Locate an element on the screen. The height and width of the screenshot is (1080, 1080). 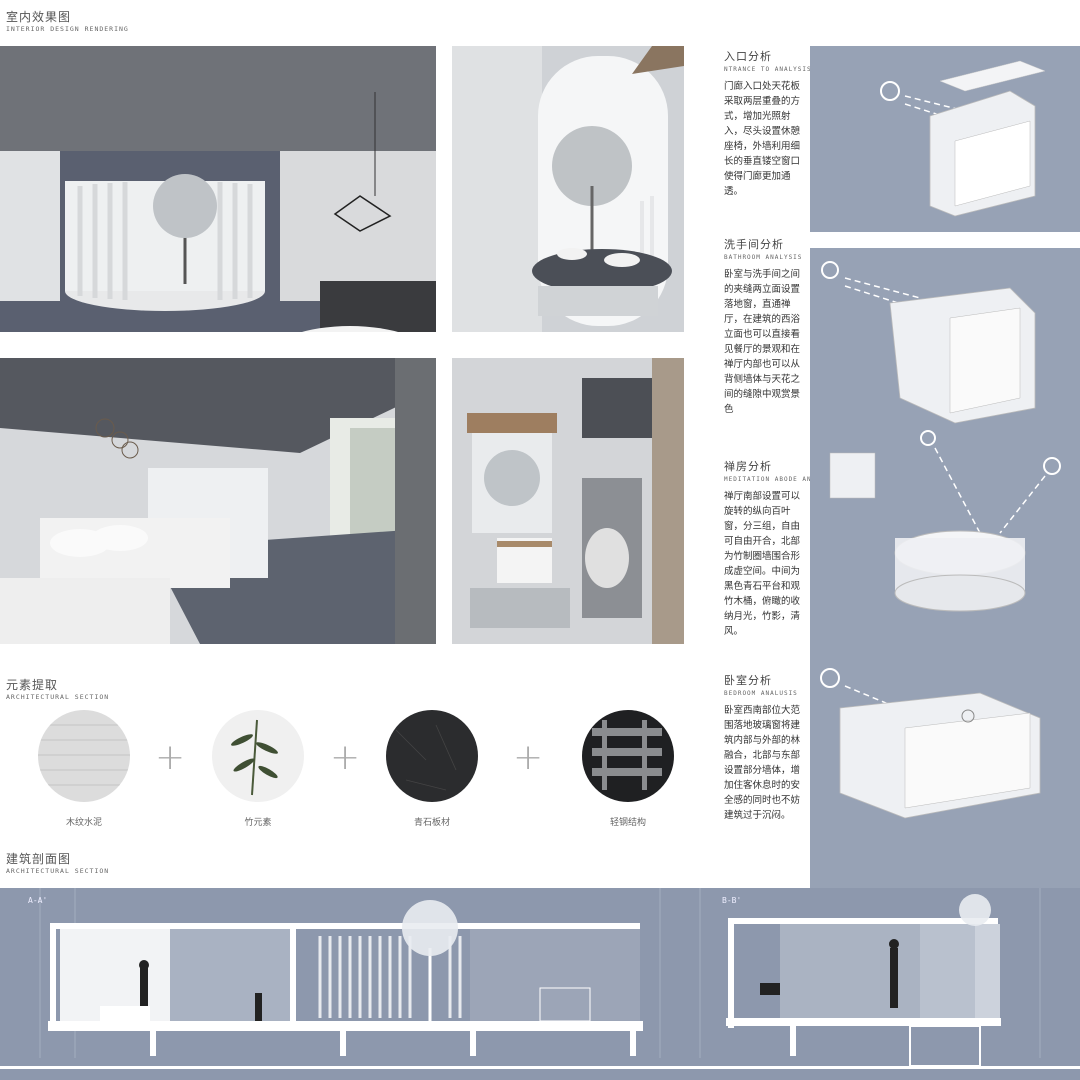
light-steel-swatch is located at coordinates (628, 756).